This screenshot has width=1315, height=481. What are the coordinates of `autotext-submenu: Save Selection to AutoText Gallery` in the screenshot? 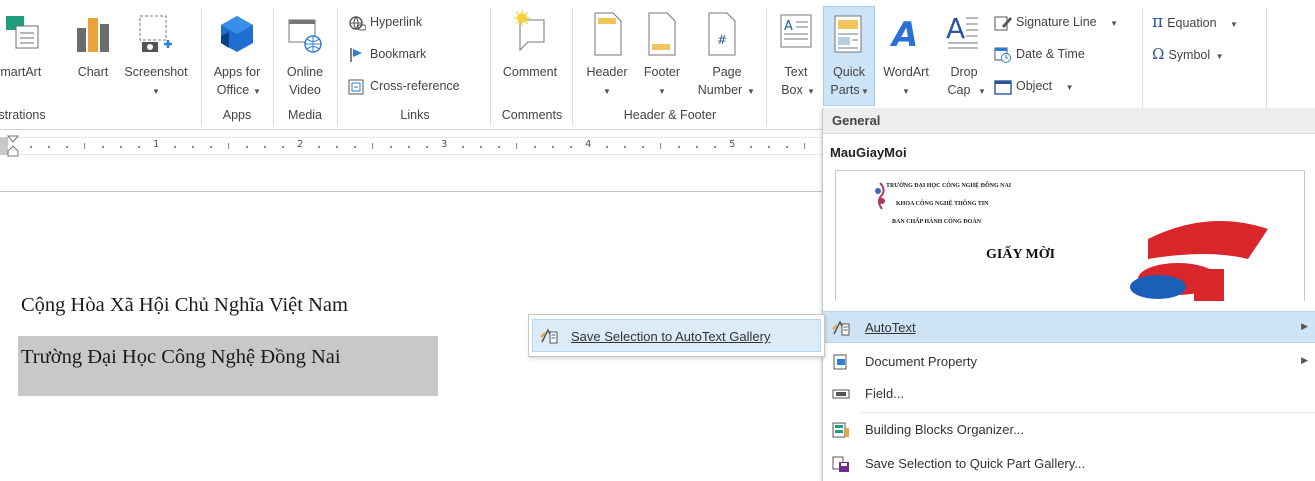 It's located at (676, 335).